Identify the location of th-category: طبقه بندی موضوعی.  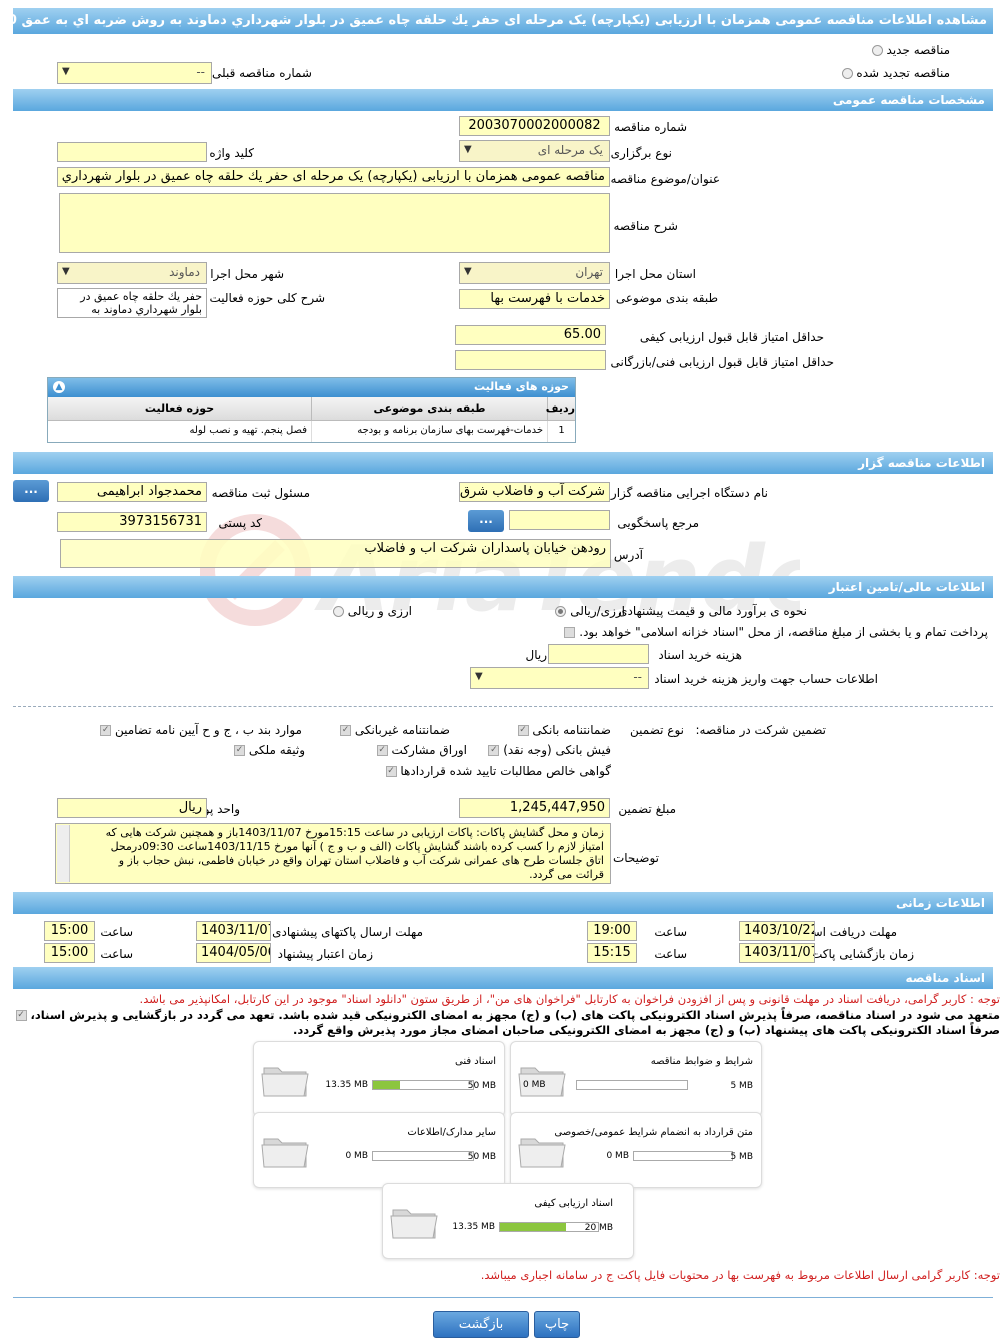
(429, 408).